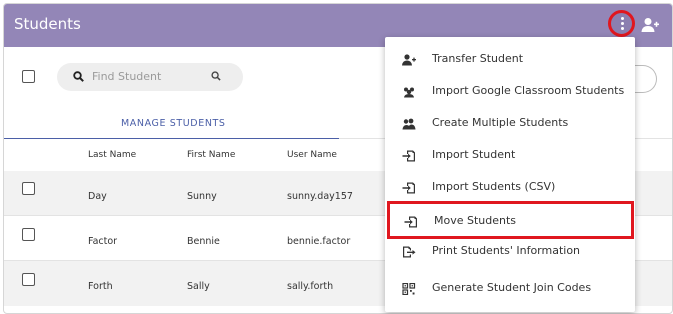 This screenshot has width=673, height=314. Describe the element at coordinates (203, 241) in the screenshot. I see `cell-first-name: Bennie` at that location.